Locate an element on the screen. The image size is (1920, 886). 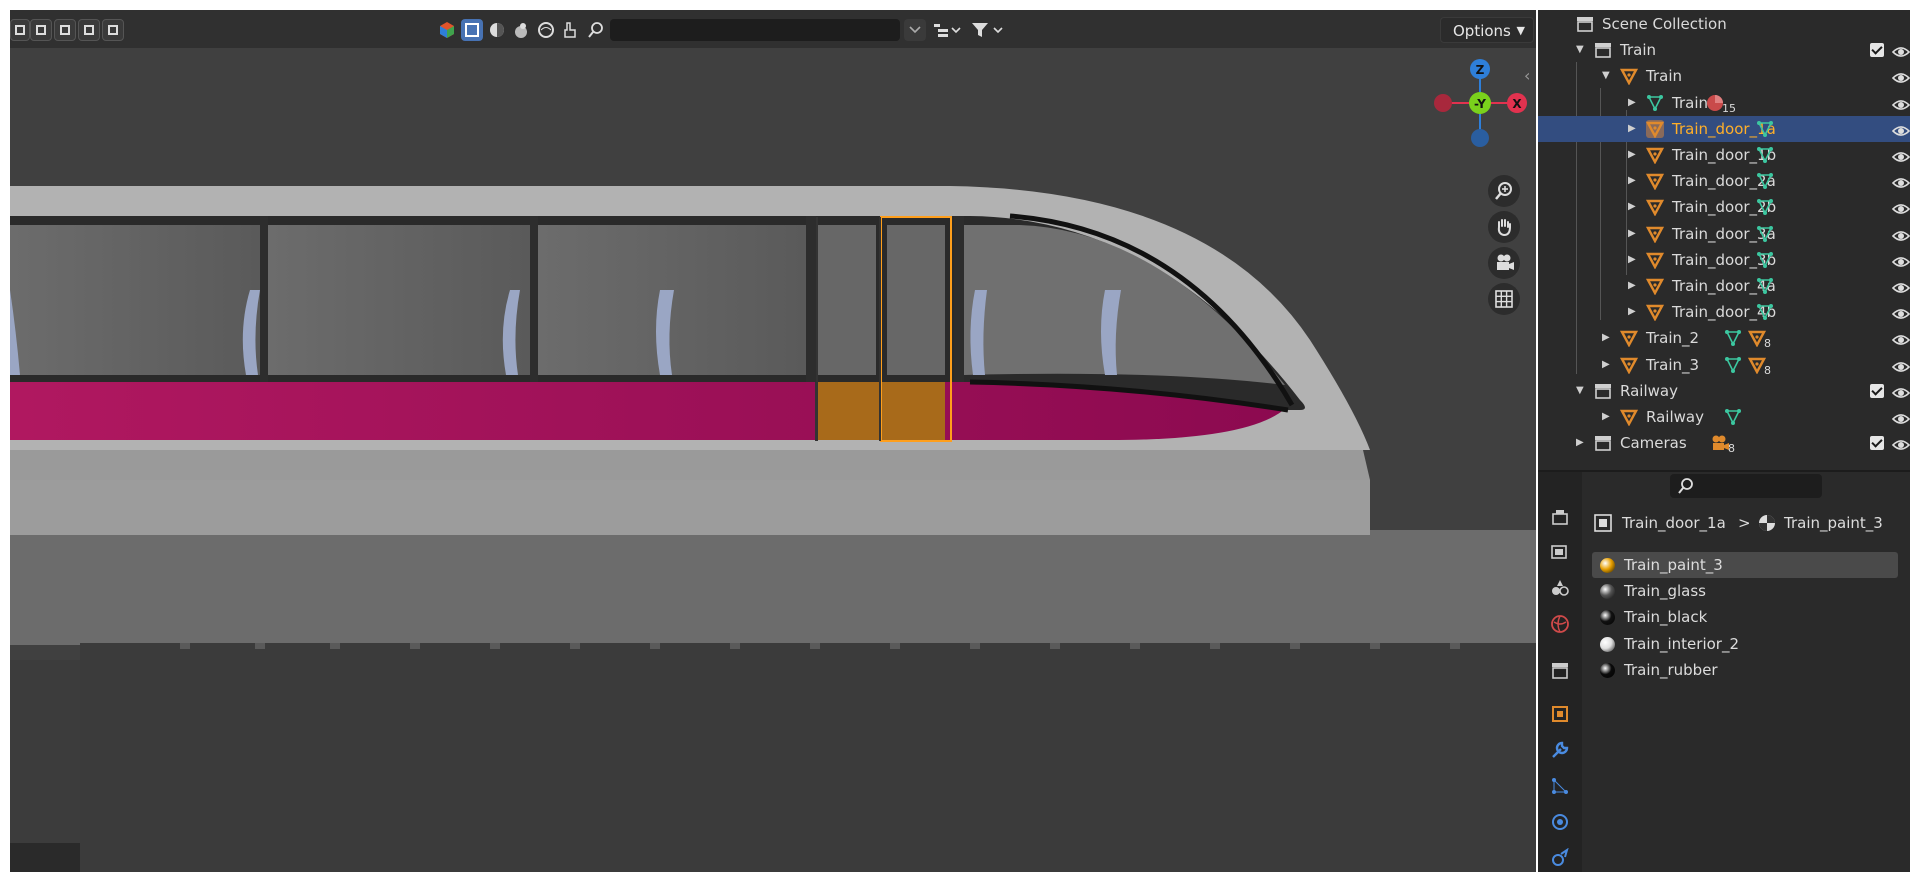
filter-icon is located at coordinates (987, 30).